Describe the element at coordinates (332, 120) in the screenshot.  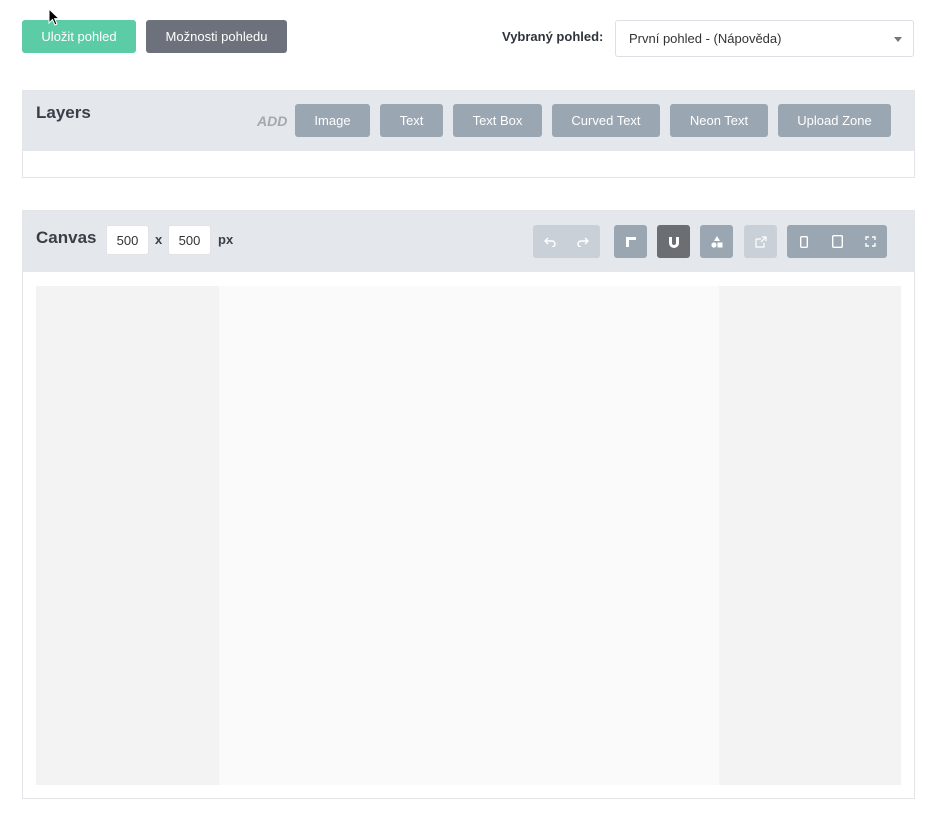
I see `add-image-button: Image` at that location.